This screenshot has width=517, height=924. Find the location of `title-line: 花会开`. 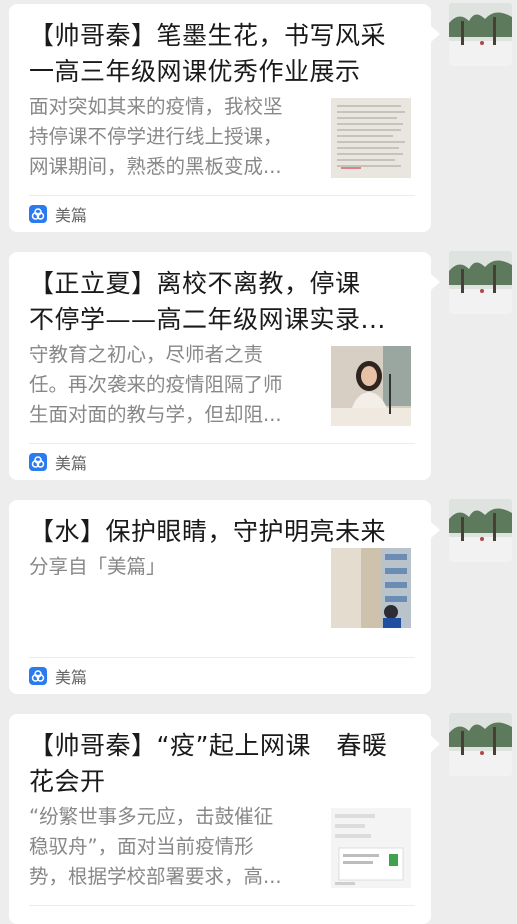

title-line: 花会开 is located at coordinates (67, 781).